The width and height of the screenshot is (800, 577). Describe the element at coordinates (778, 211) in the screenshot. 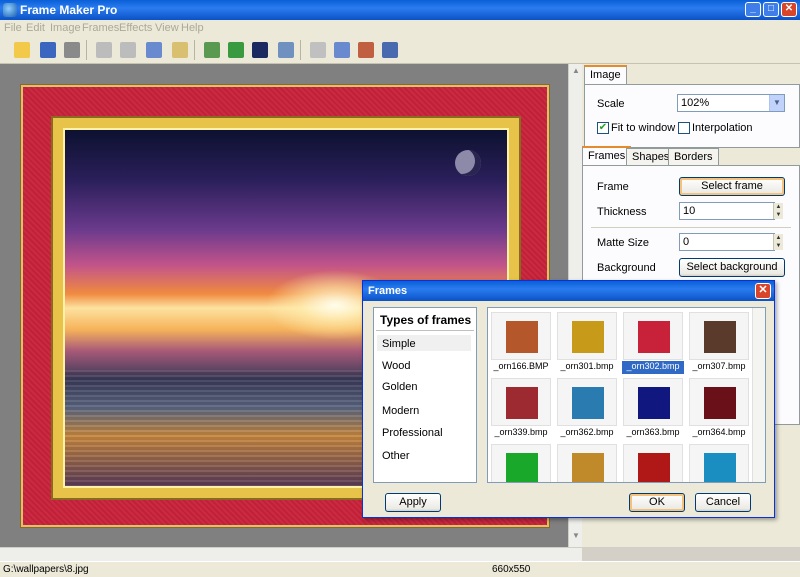

I see `thickness-spinner: ▲ ▼` at that location.